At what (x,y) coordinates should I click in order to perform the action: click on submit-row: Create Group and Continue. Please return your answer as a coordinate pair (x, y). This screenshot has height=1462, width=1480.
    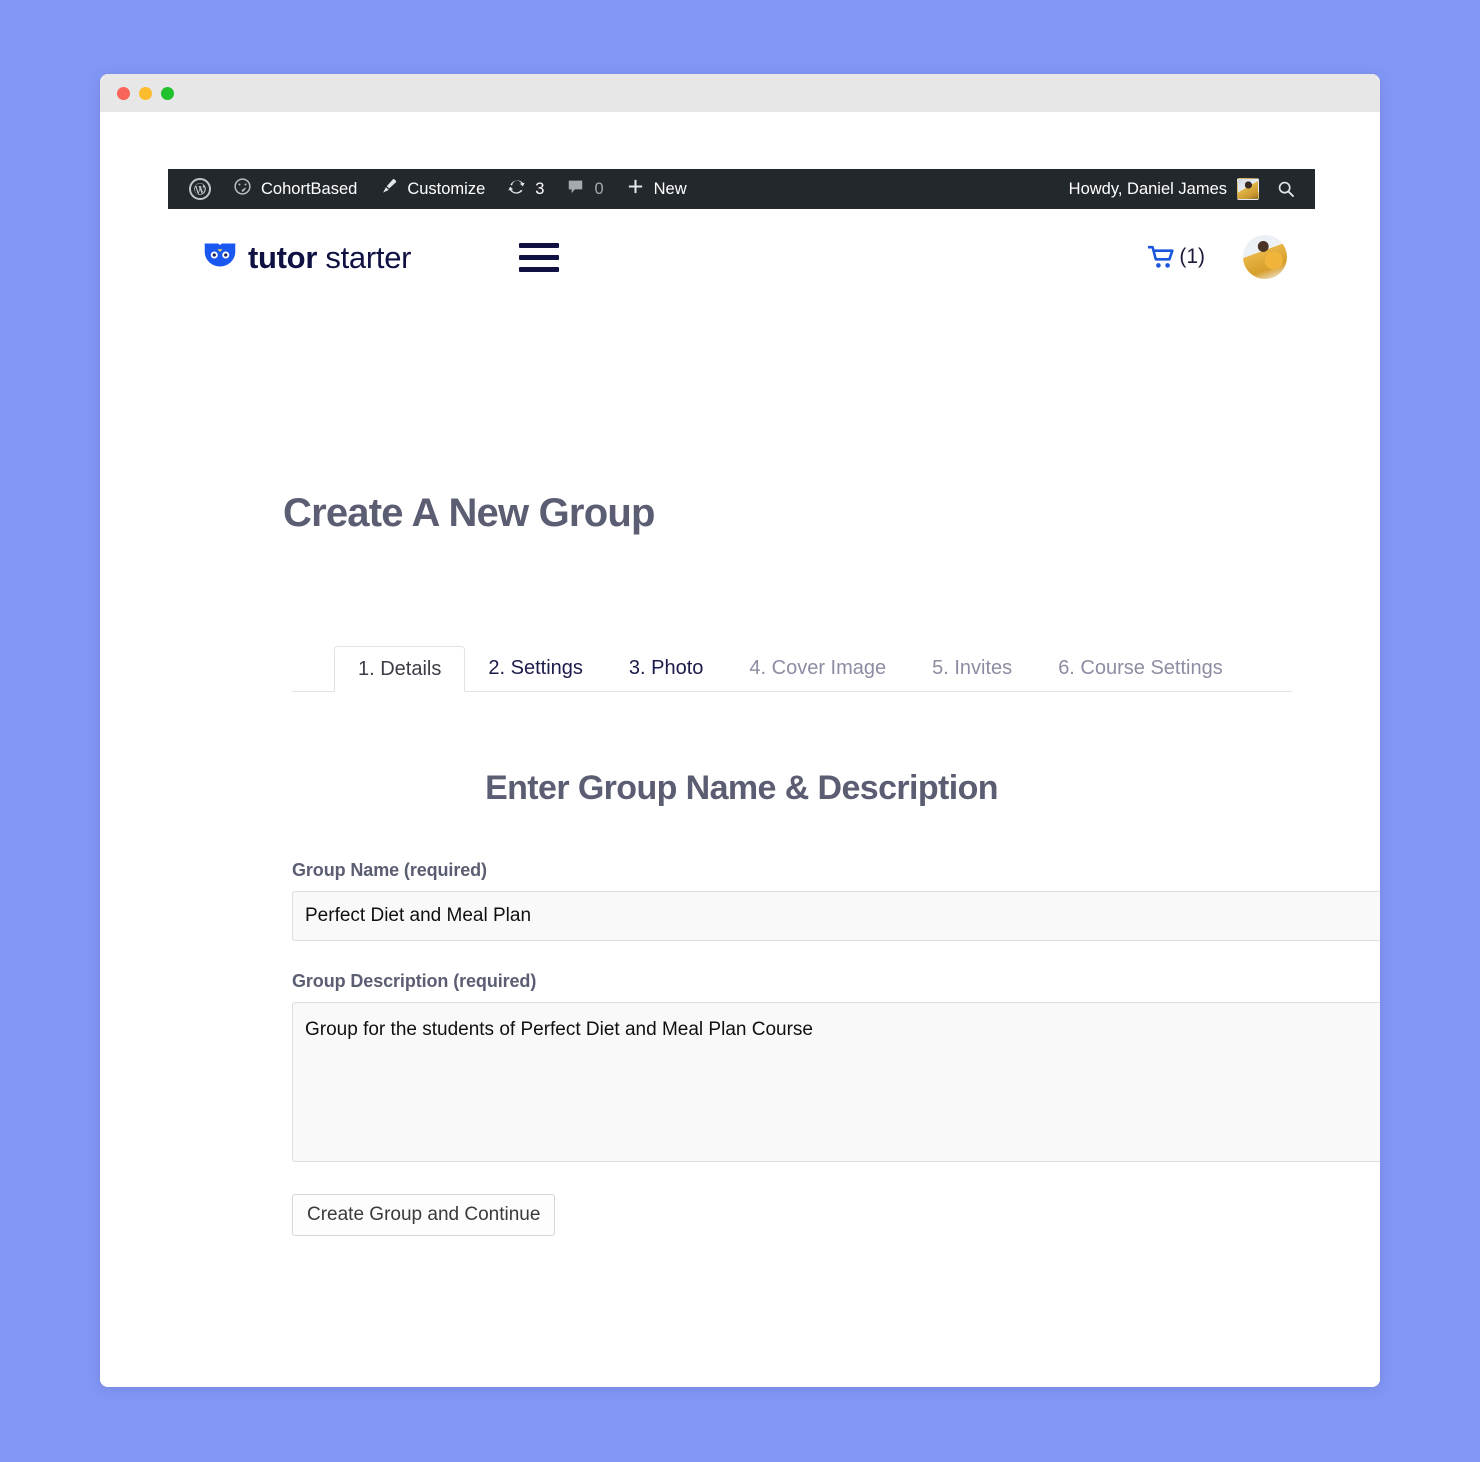
    Looking at the image, I should click on (836, 1215).